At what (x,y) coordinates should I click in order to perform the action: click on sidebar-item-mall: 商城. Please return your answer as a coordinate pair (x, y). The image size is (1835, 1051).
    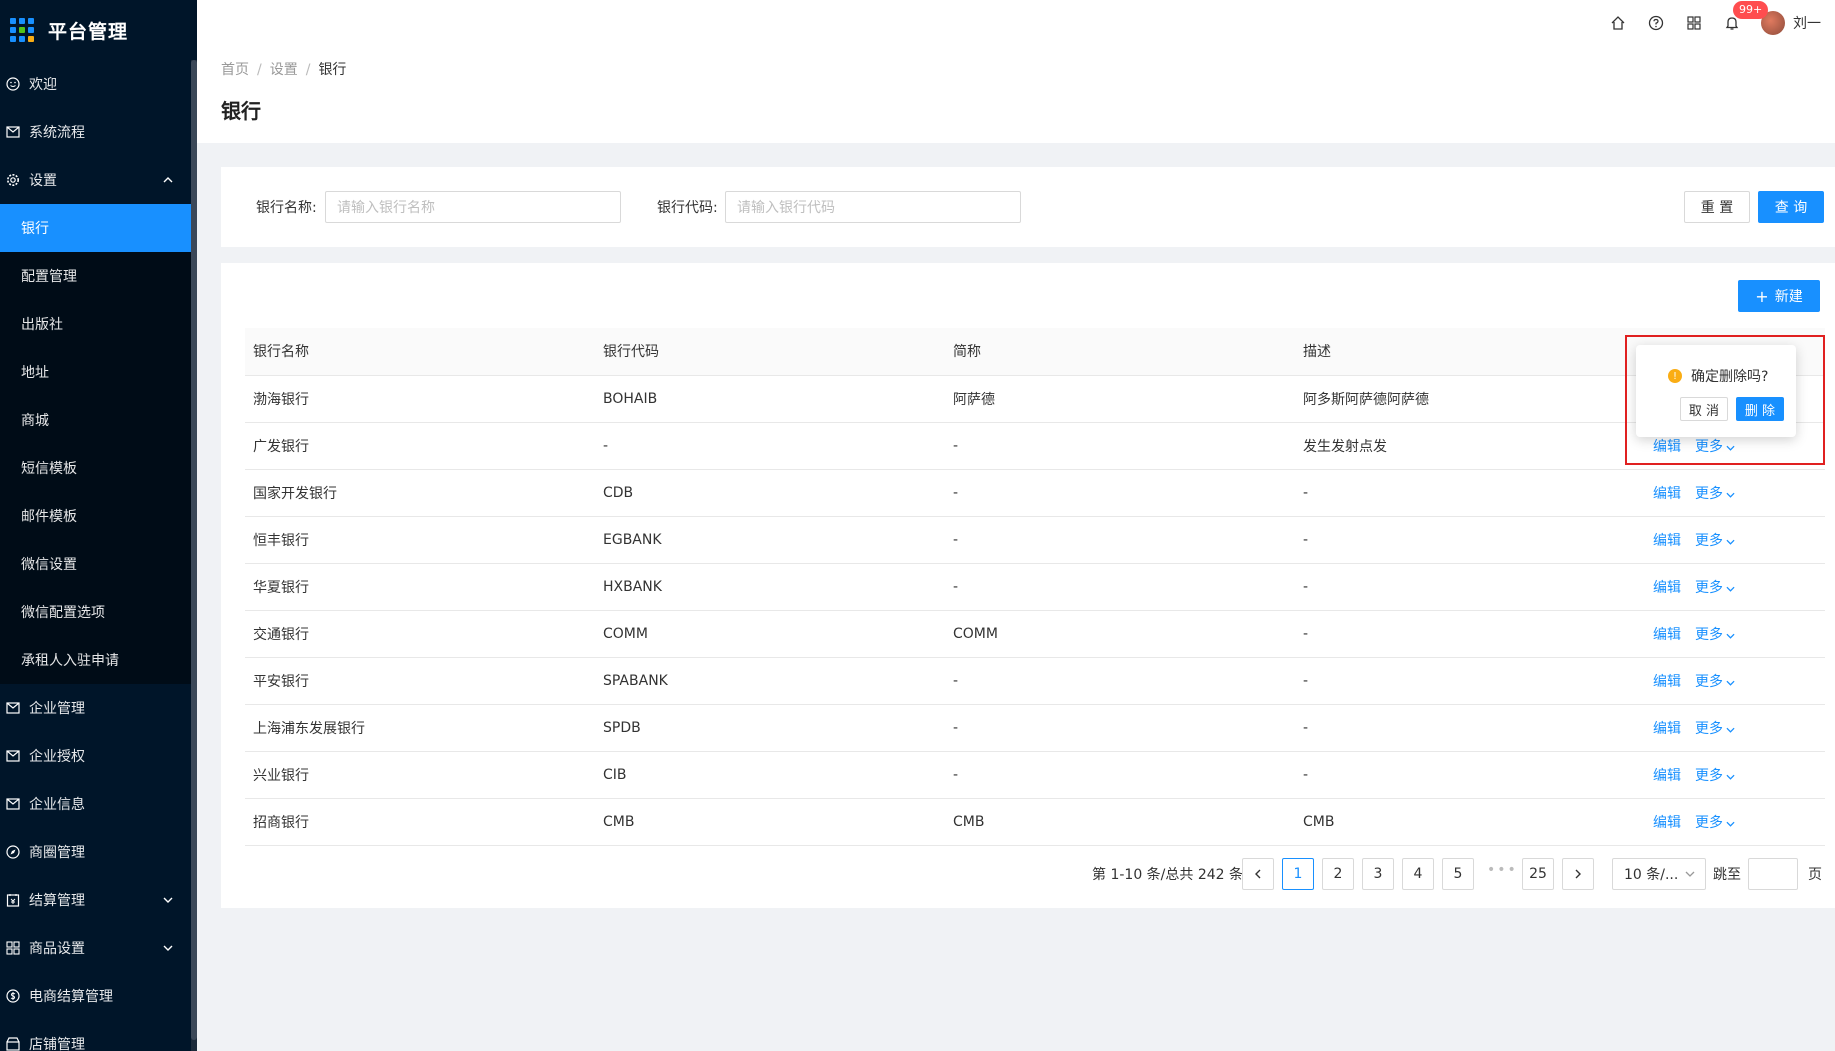
    Looking at the image, I should click on (98, 420).